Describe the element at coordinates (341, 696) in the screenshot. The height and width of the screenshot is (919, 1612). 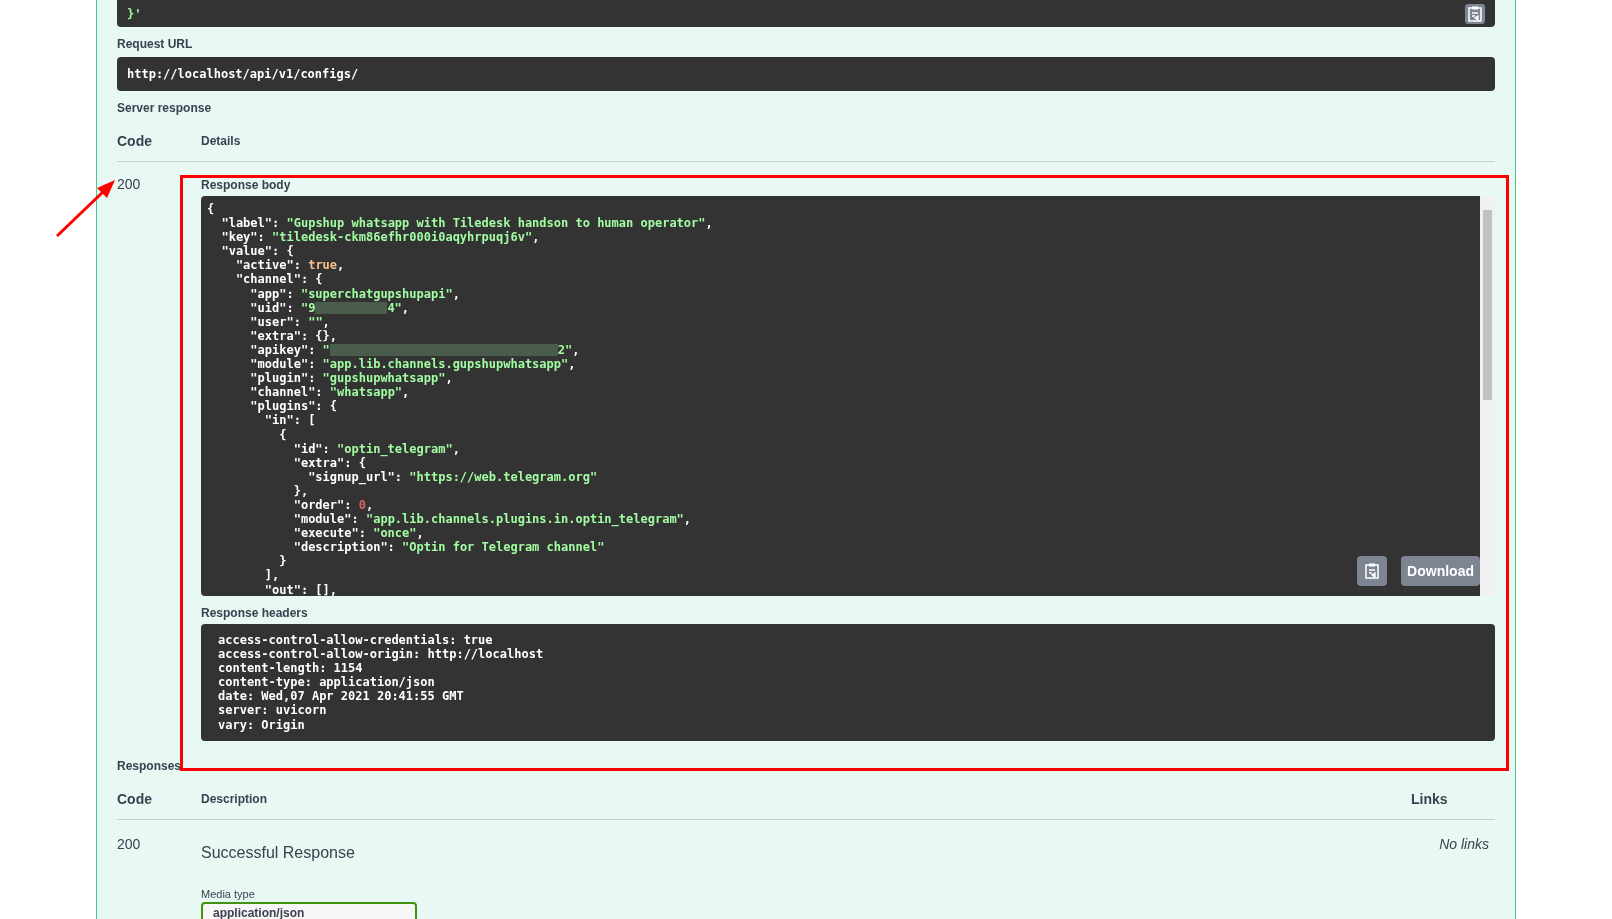
I see `code-line: date: Wed,07 Apr 2021 20:41:55 GMT` at that location.